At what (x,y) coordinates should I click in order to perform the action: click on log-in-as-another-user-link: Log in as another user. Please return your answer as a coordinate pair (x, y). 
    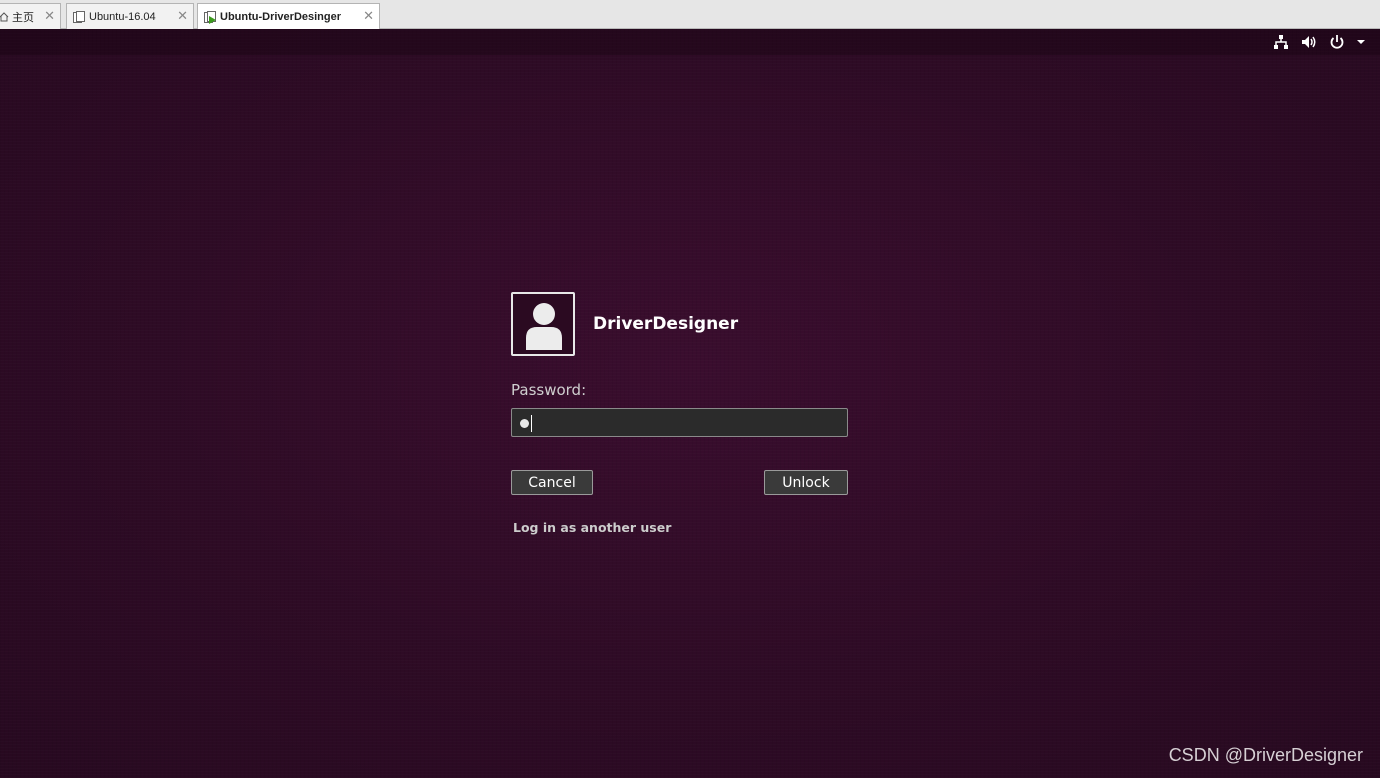
    Looking at the image, I should click on (592, 527).